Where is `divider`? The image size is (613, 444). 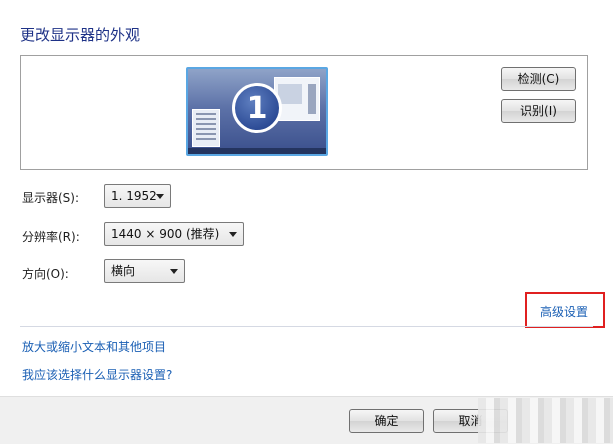
divider is located at coordinates (306, 326).